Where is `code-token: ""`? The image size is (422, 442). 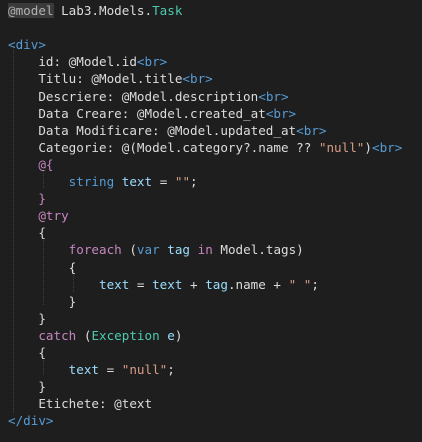 code-token: "" is located at coordinates (182, 181).